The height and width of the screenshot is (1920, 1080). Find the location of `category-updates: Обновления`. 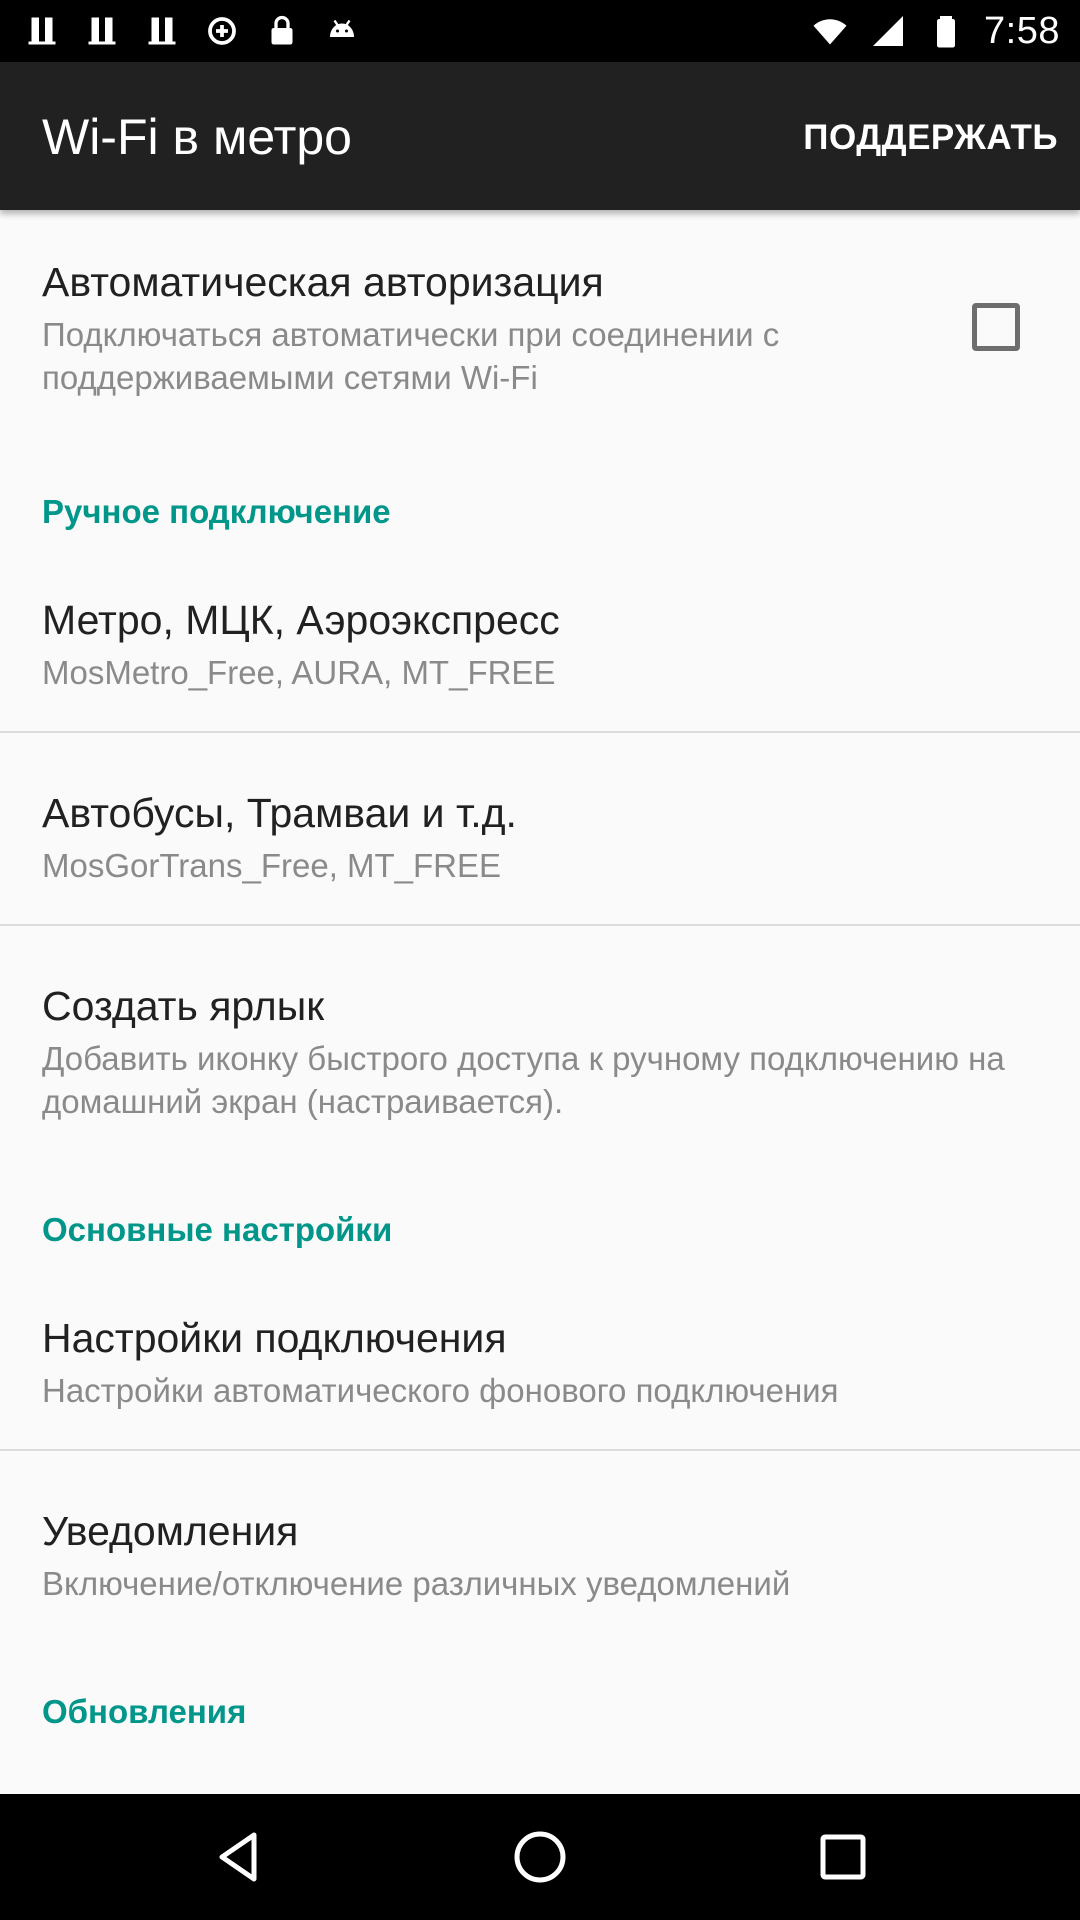

category-updates: Обновления is located at coordinates (144, 1711).